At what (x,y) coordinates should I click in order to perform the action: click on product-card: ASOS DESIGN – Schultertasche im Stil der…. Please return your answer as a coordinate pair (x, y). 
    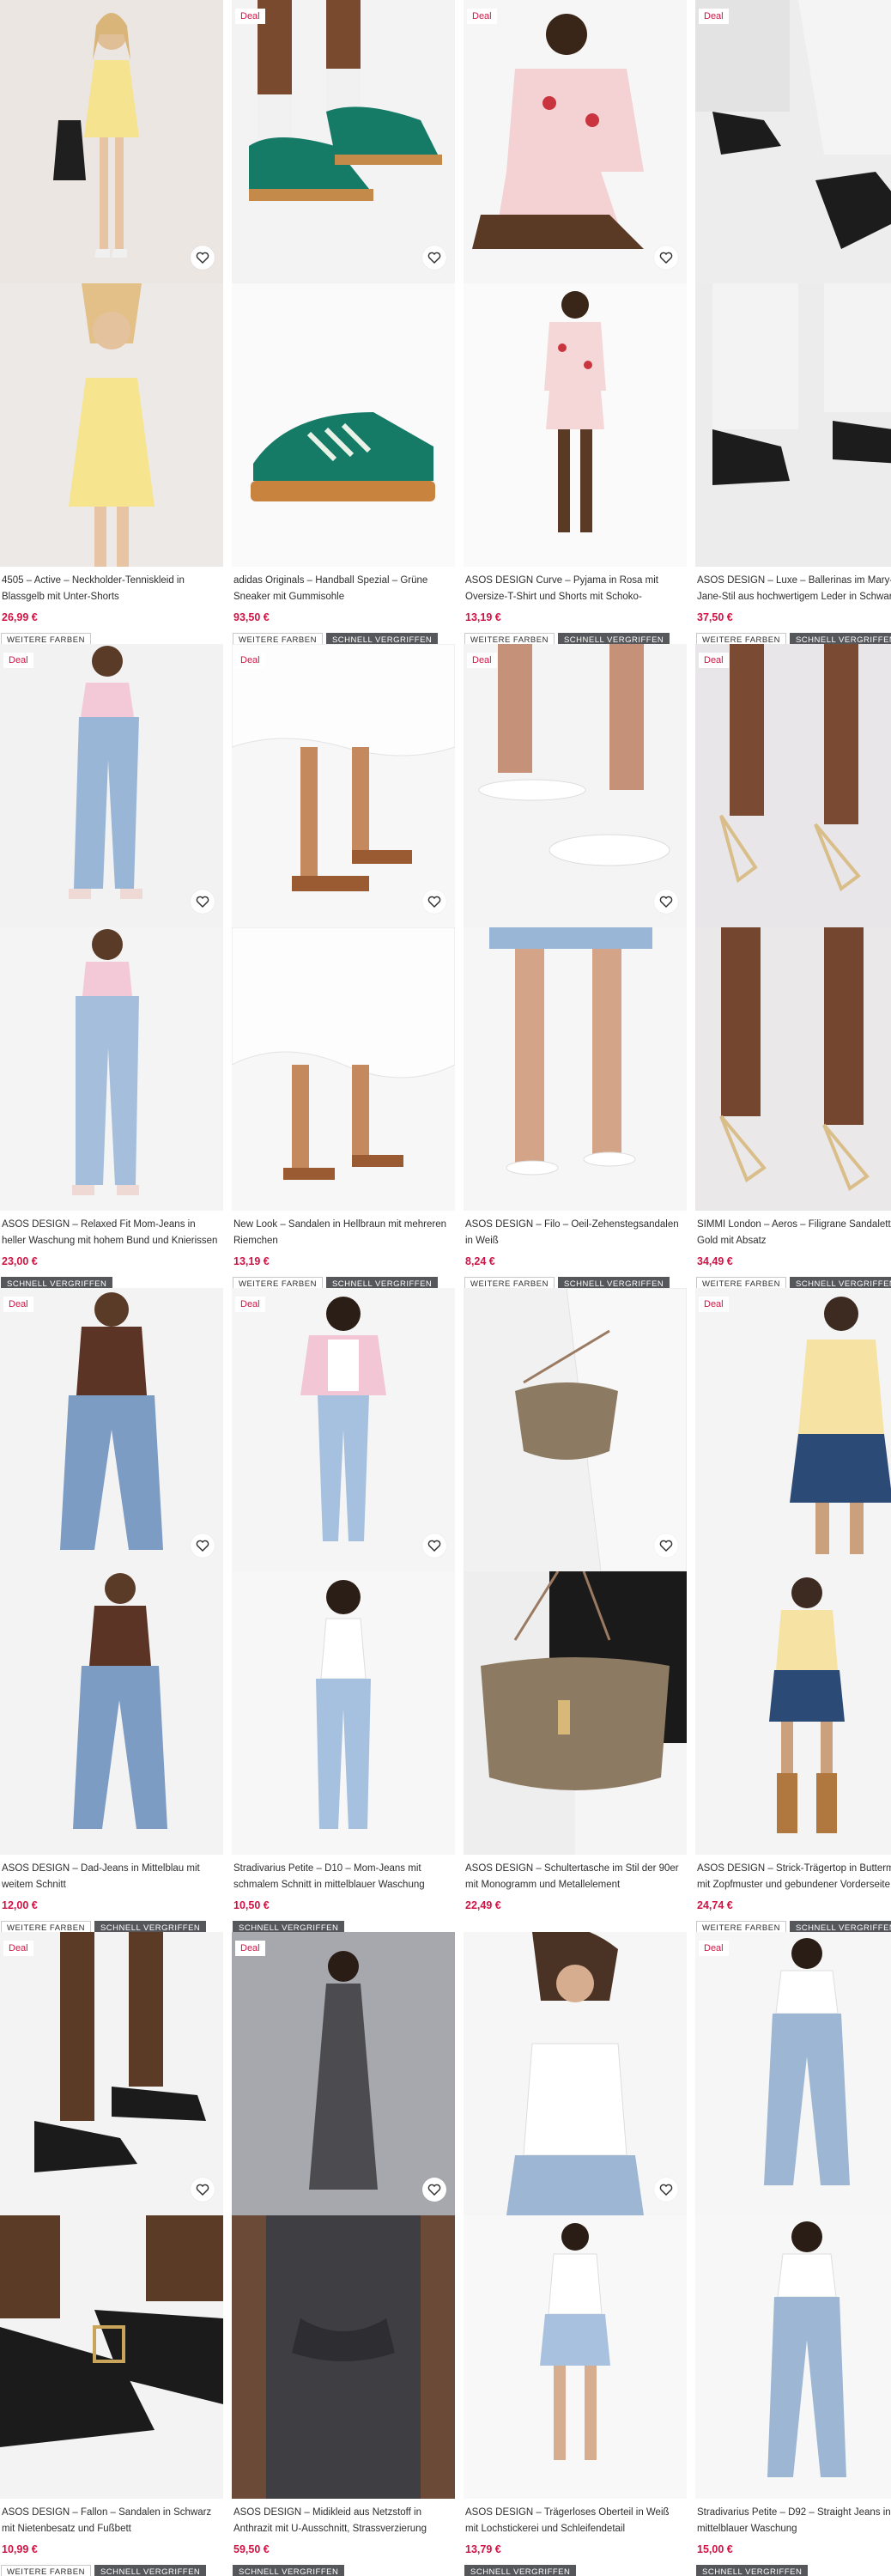
    Looking at the image, I should click on (575, 1610).